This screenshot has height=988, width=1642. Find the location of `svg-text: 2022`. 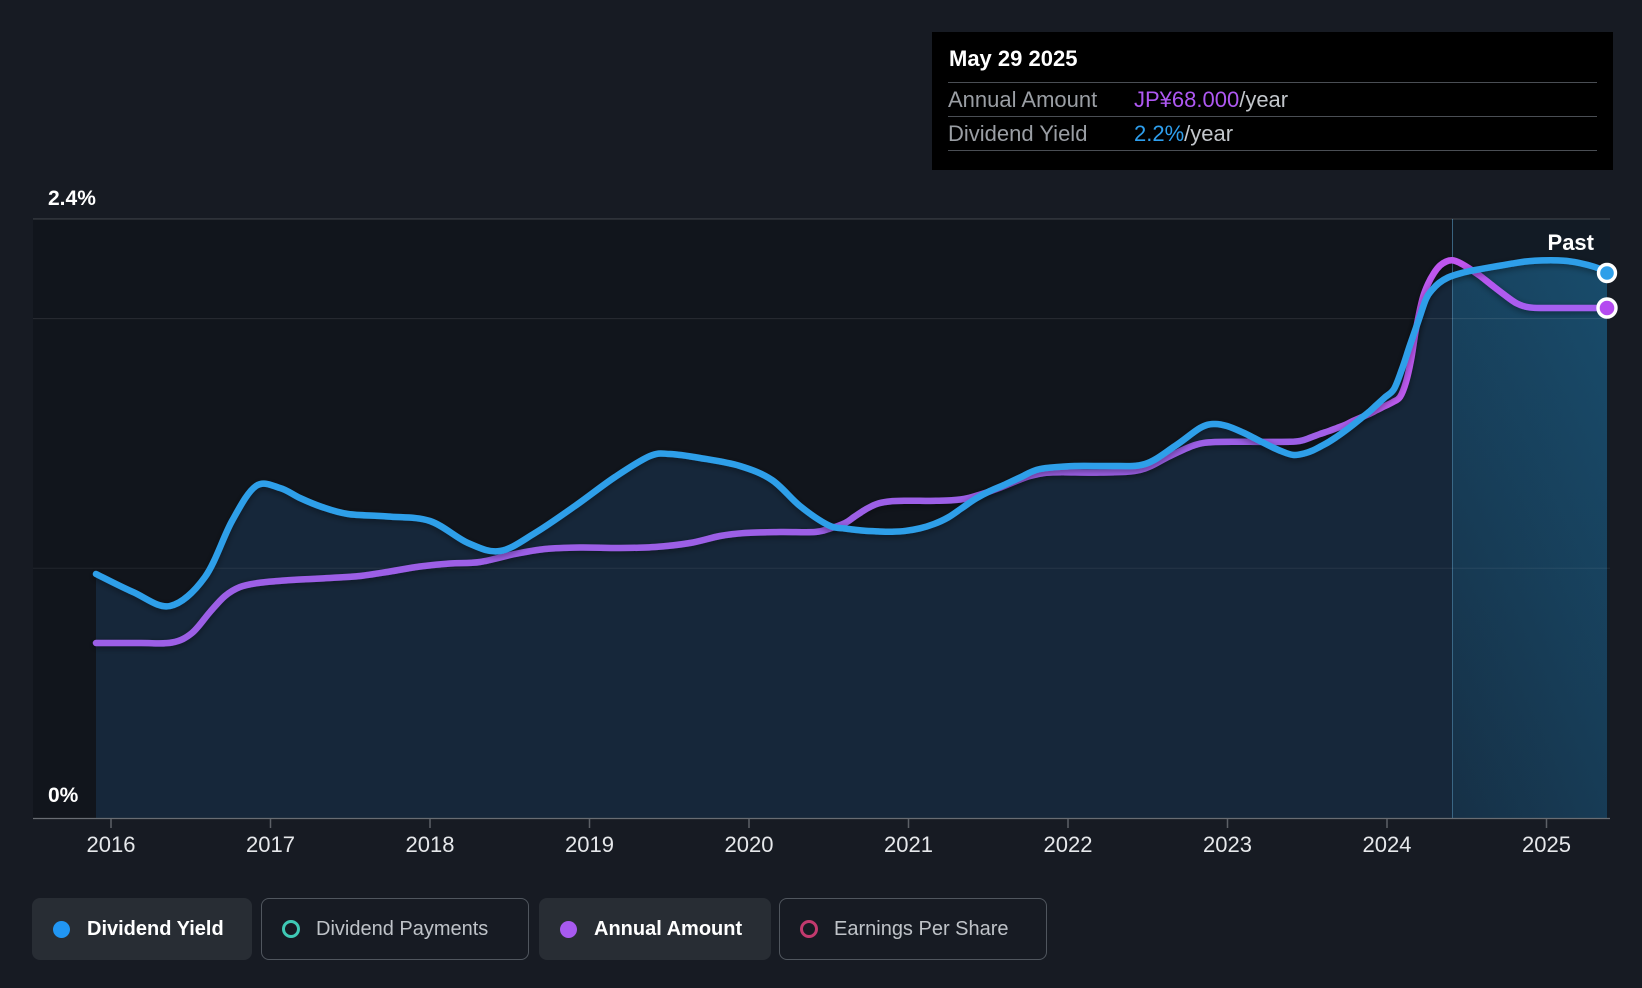

svg-text: 2022 is located at coordinates (1068, 844).